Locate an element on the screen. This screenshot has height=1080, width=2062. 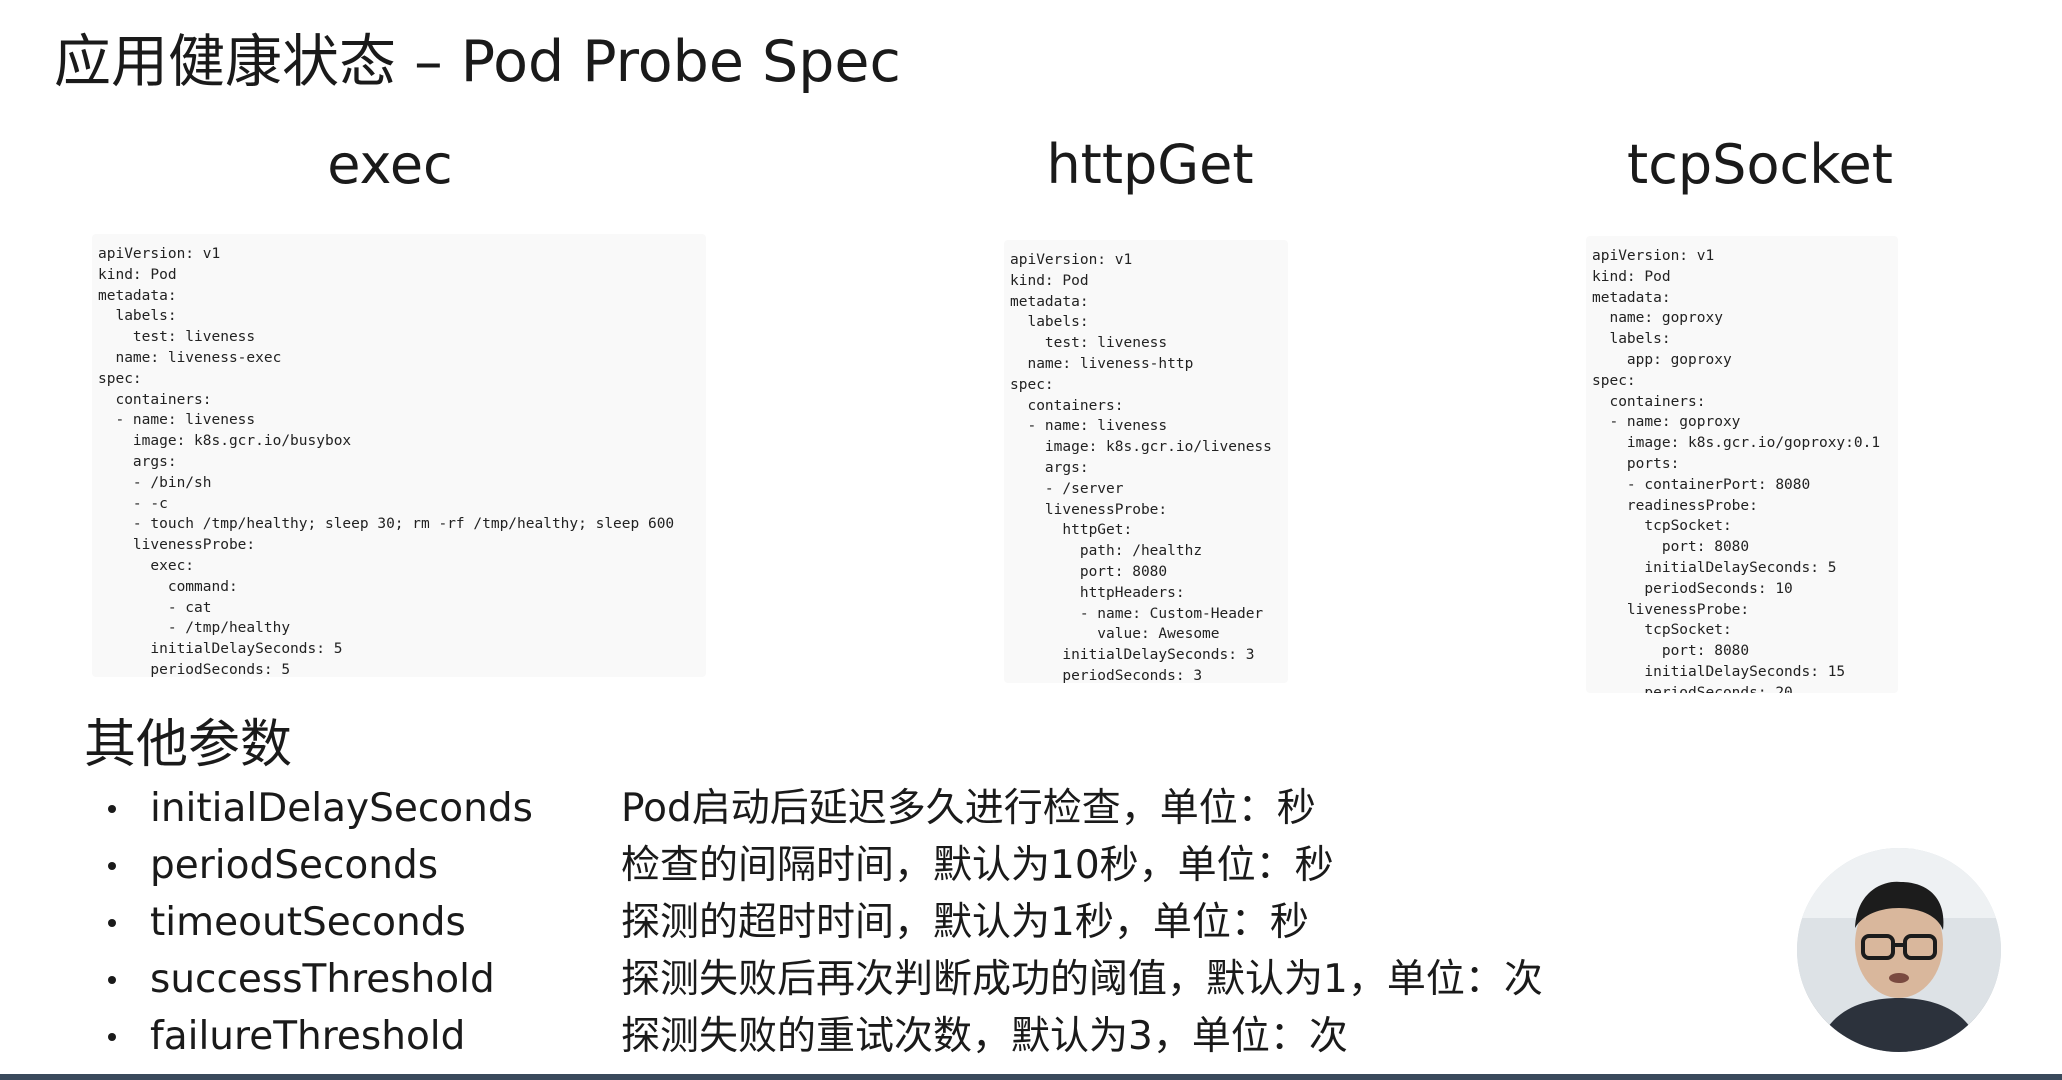
column-heading-exec: exec is located at coordinates (390, 164).